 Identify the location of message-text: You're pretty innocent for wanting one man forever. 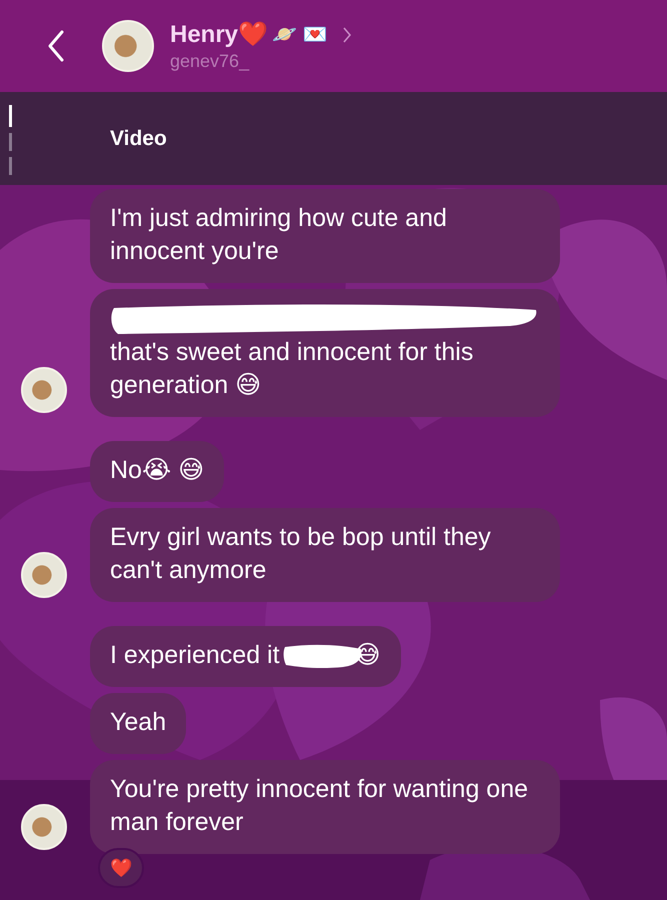
(320, 806).